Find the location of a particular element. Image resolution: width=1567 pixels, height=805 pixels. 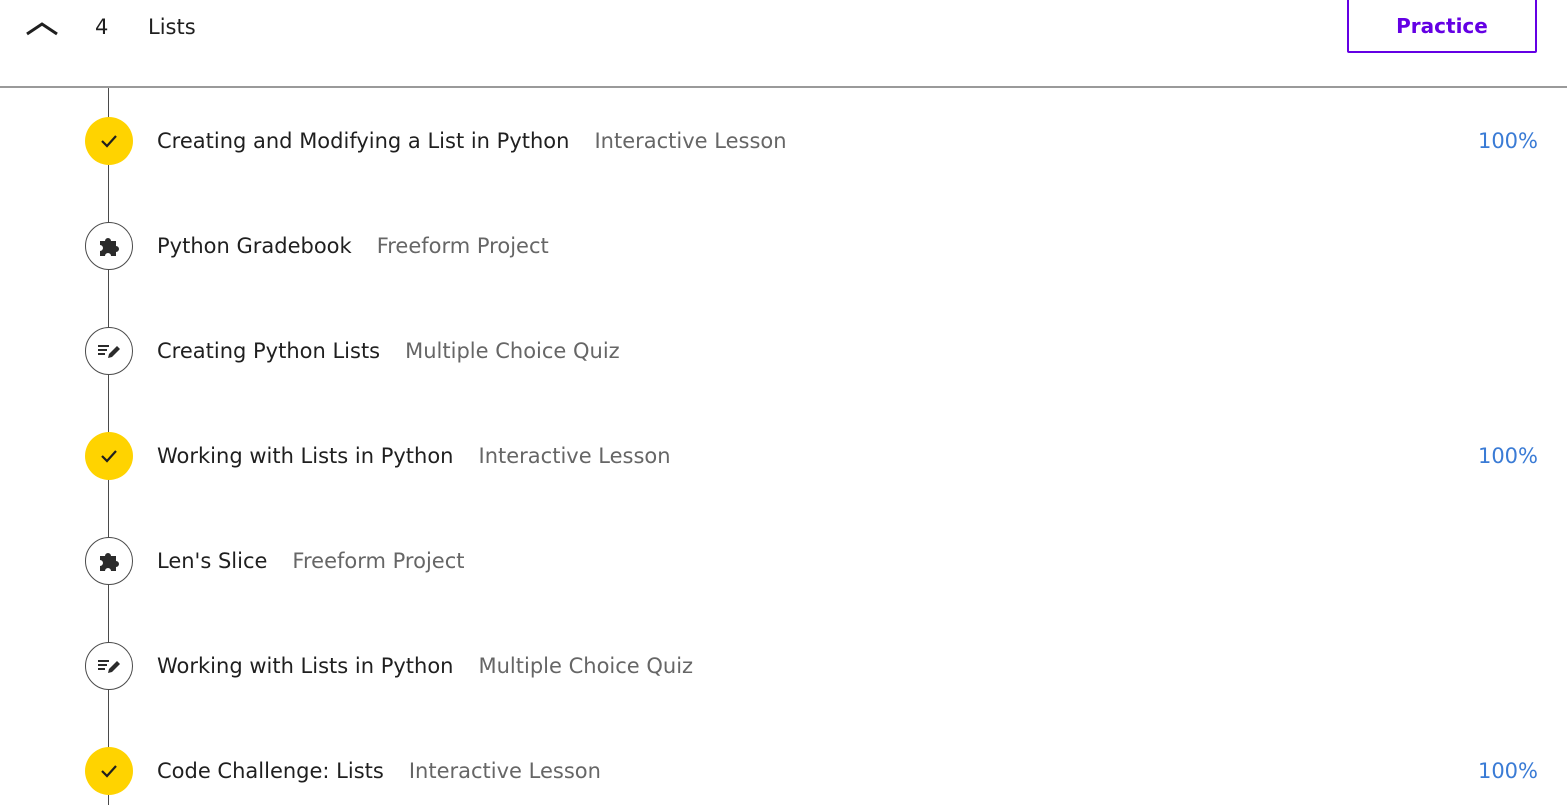

lesson-title: Len's Slice Freeform Project is located at coordinates (310, 561).